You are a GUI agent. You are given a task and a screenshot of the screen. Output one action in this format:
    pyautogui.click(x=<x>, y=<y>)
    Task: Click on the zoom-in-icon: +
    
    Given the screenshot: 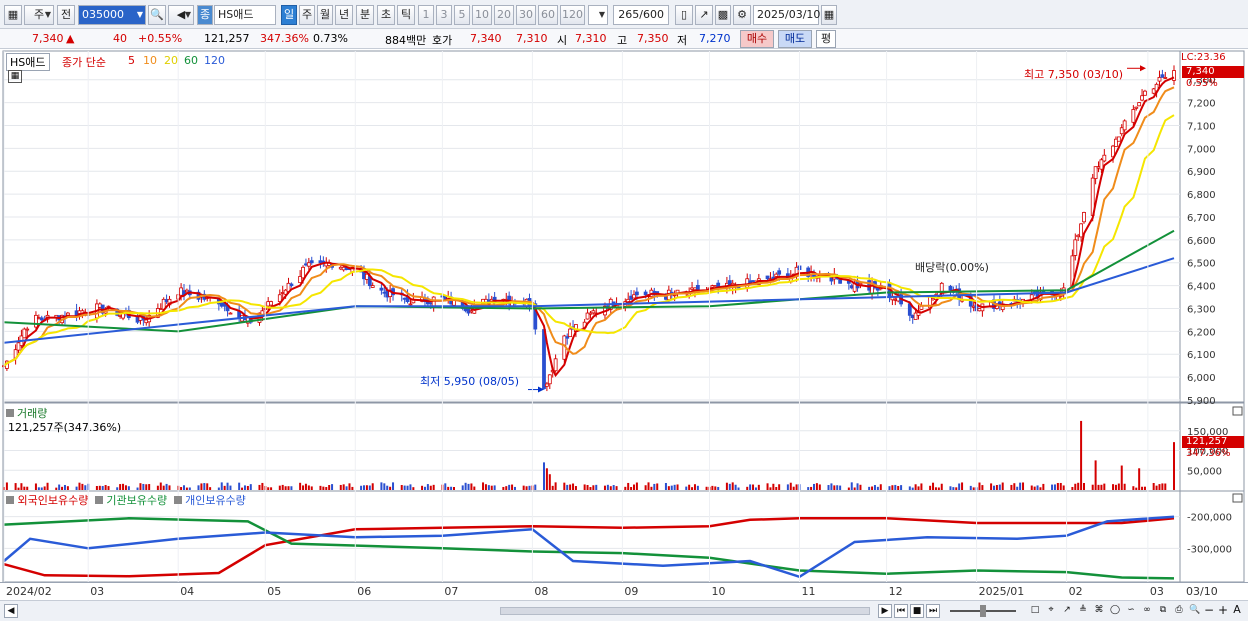 What is the action you would take?
    pyautogui.click(x=1223, y=611)
    